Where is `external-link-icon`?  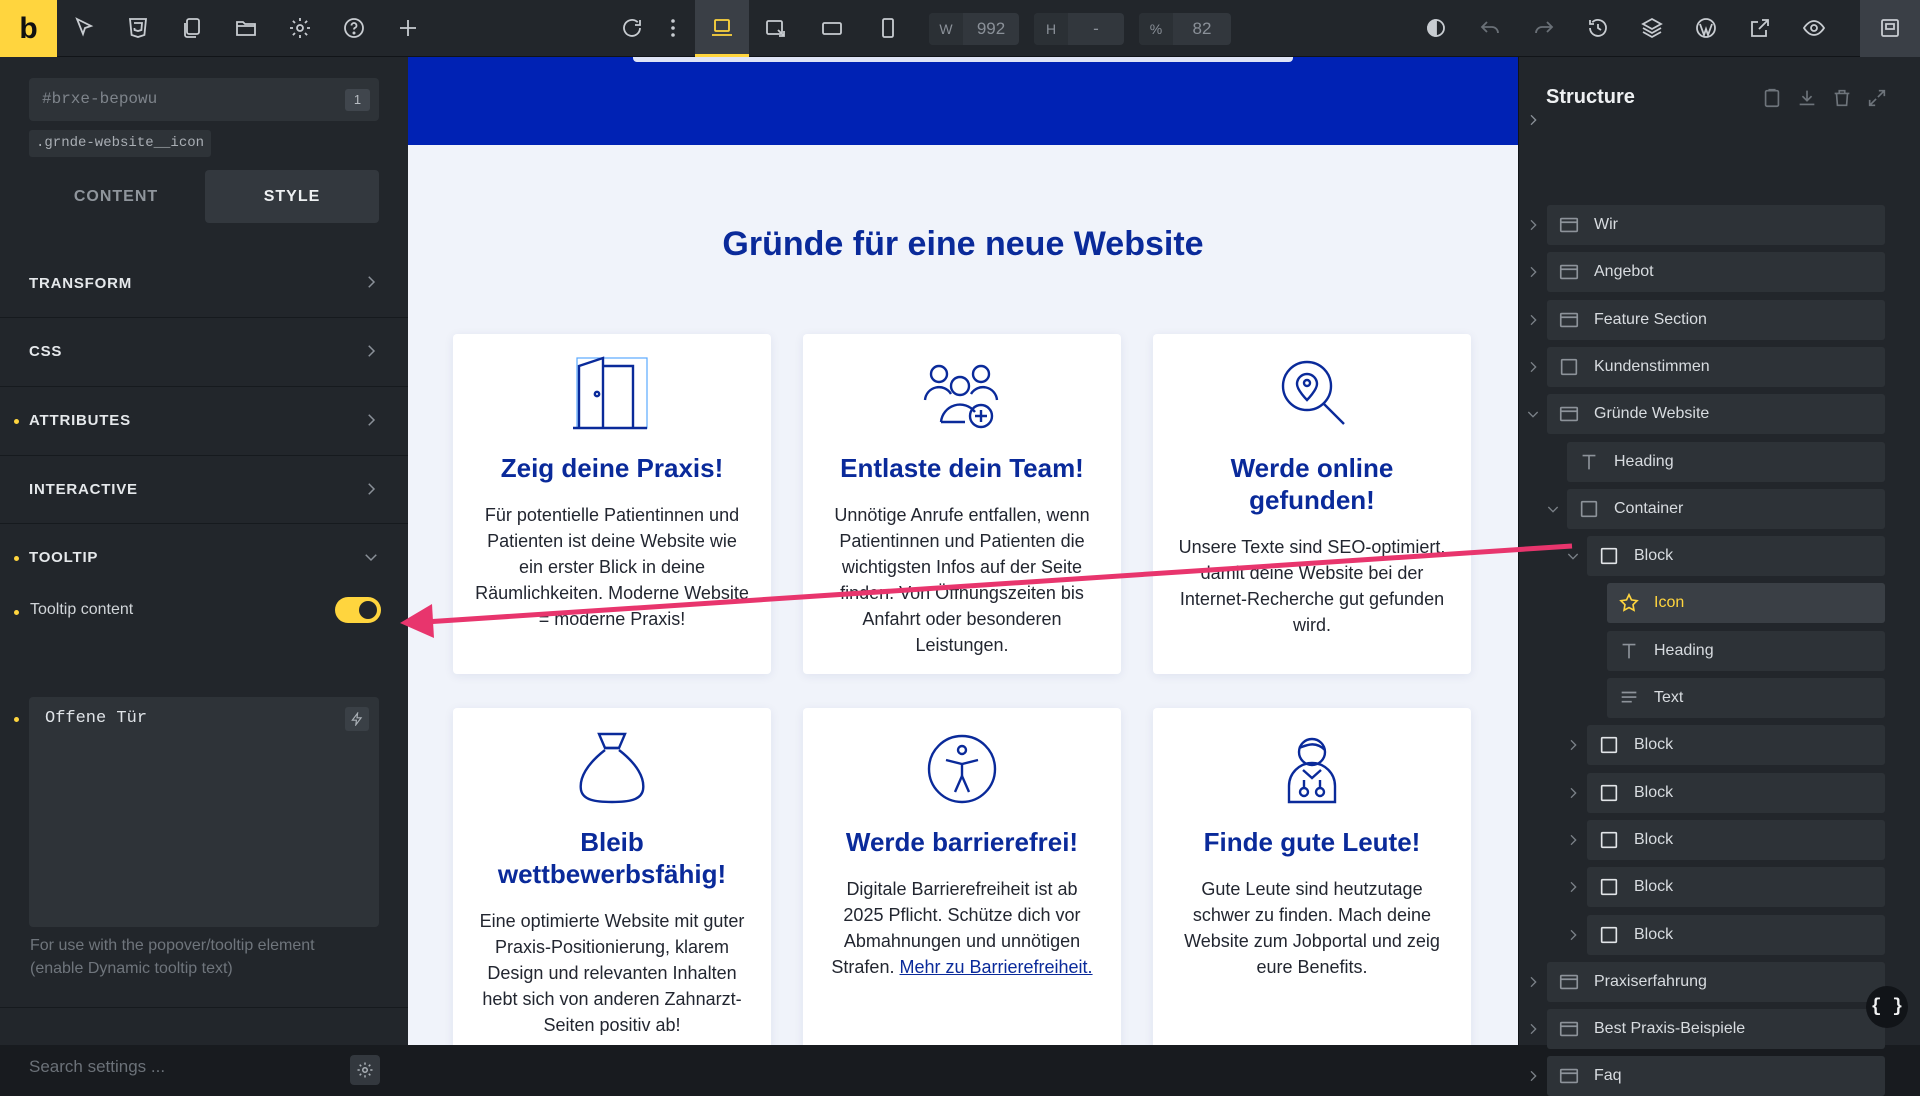 external-link-icon is located at coordinates (1760, 28).